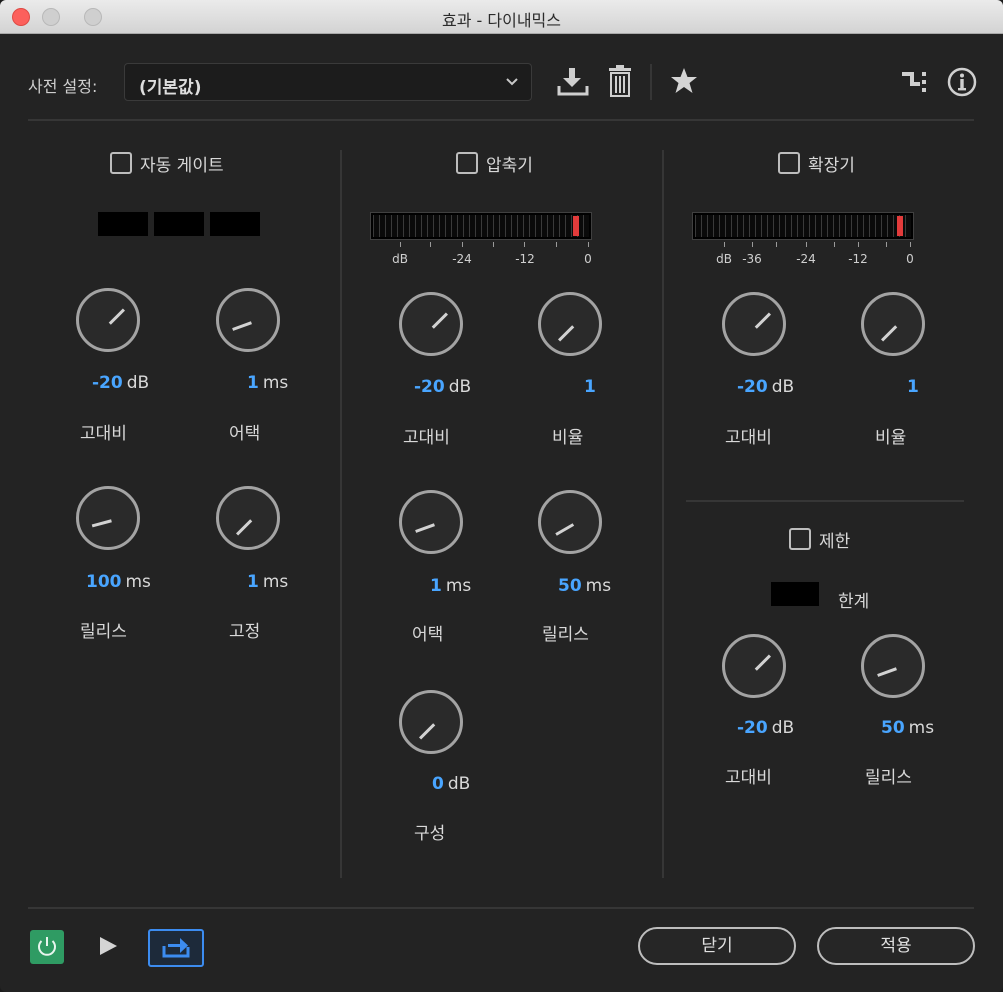  Describe the element at coordinates (512, 84) in the screenshot. I see `chevron-down-icon` at that location.